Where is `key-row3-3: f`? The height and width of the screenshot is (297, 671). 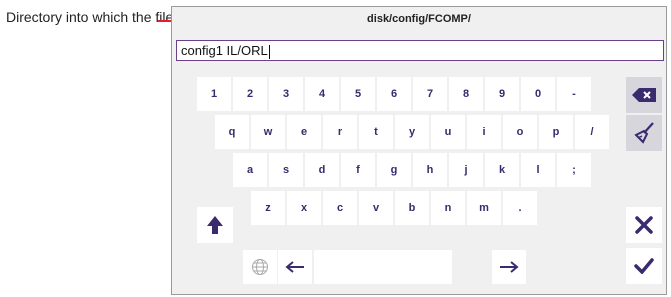
key-row3-3: f is located at coordinates (358, 170).